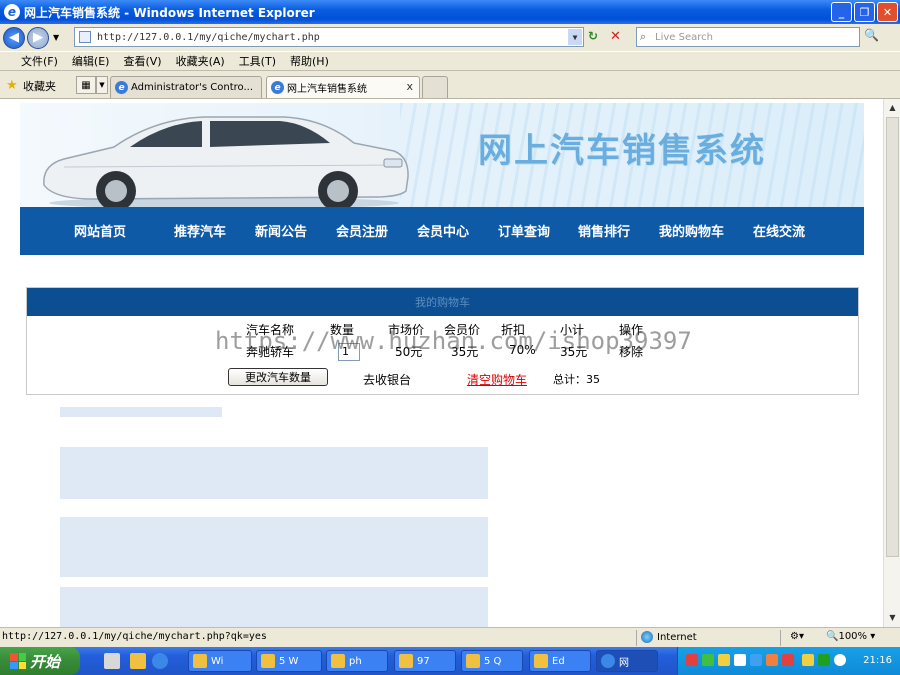 The image size is (900, 675). I want to click on status-zone: Internet, so click(669, 637).